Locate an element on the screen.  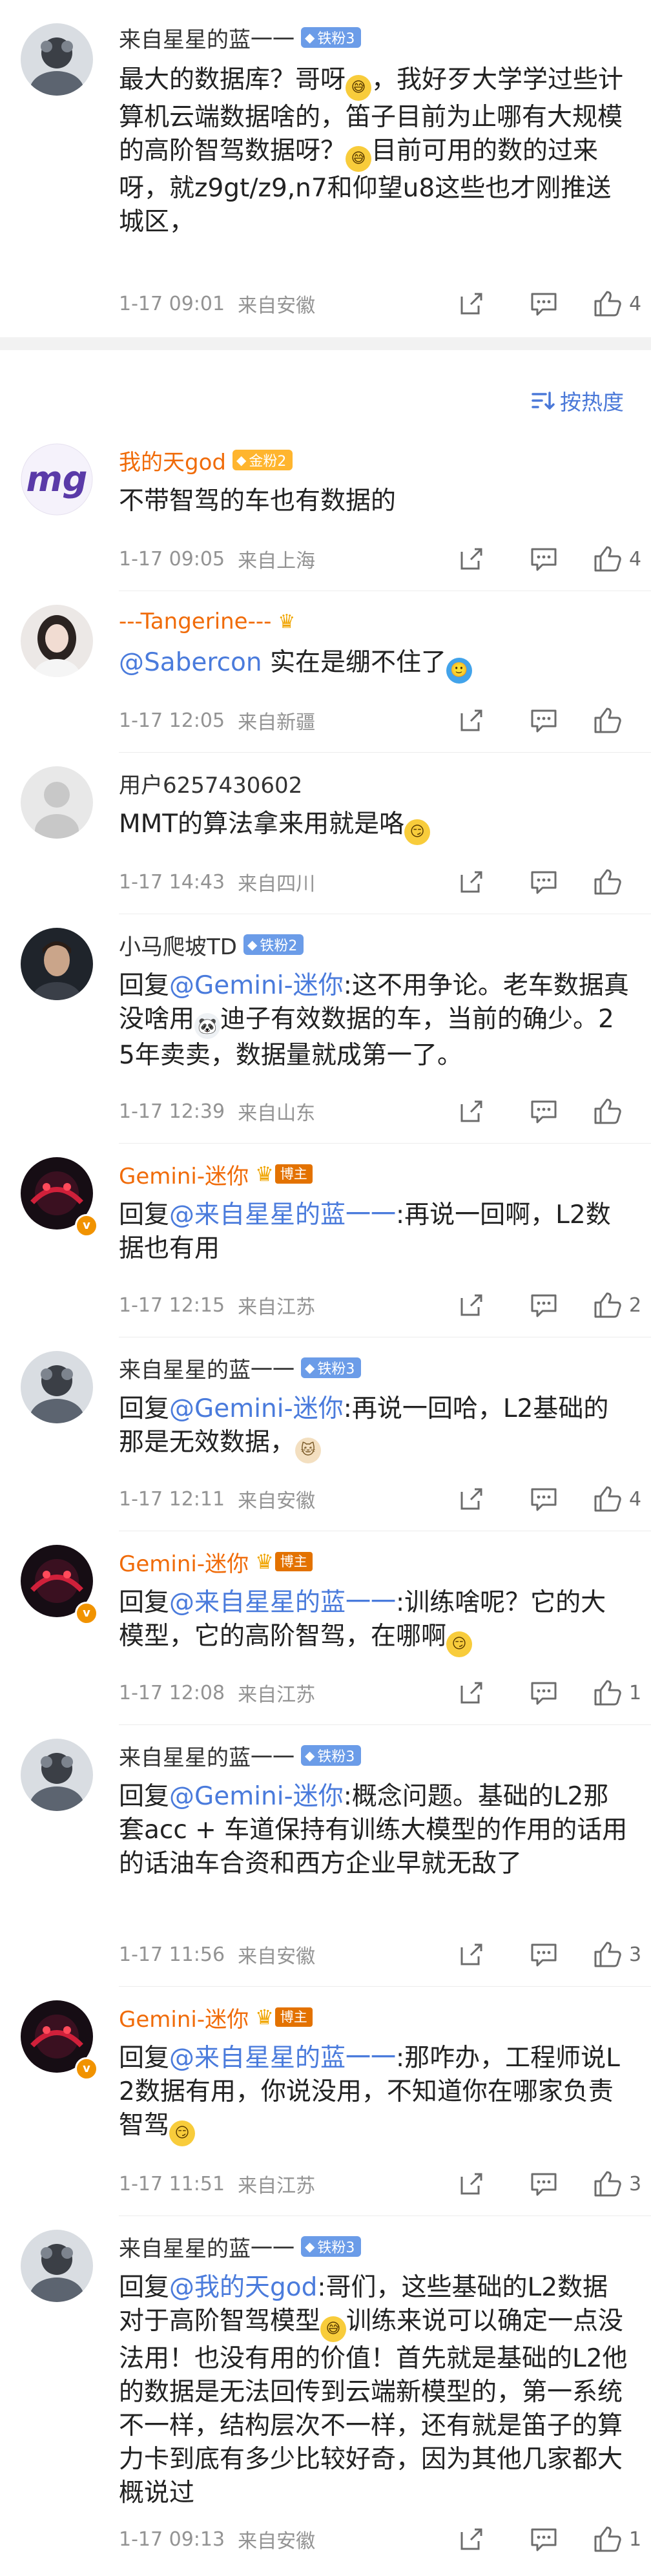
fan-badge: ◆ 铁粉3 is located at coordinates (331, 2246).